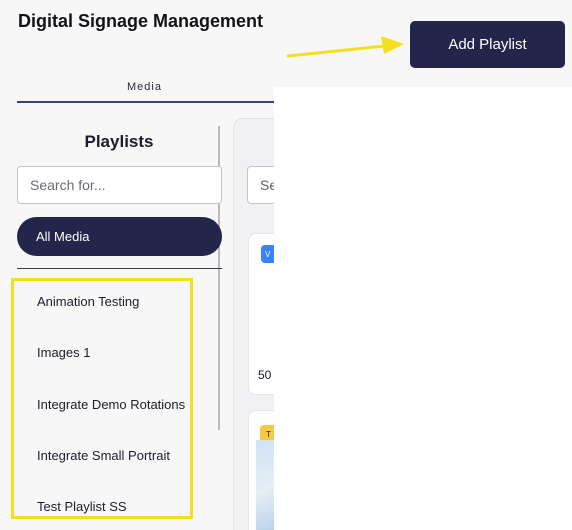  Describe the element at coordinates (119, 236) in the screenshot. I see `all-media-button: All Media` at that location.